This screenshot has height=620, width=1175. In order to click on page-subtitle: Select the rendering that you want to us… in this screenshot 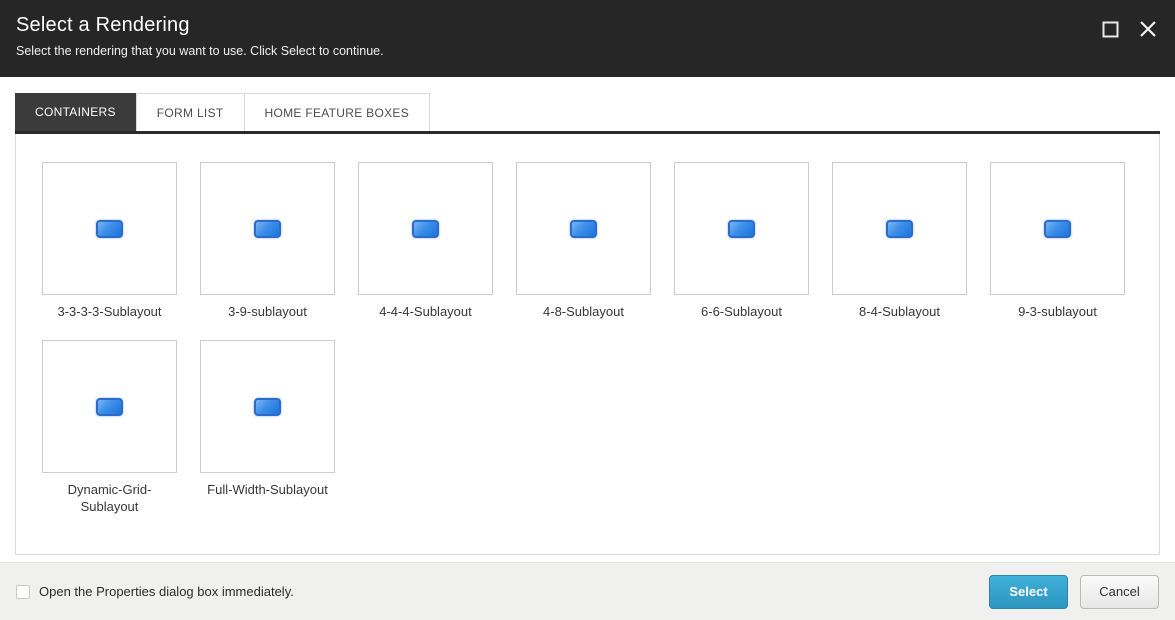, I will do `click(200, 51)`.